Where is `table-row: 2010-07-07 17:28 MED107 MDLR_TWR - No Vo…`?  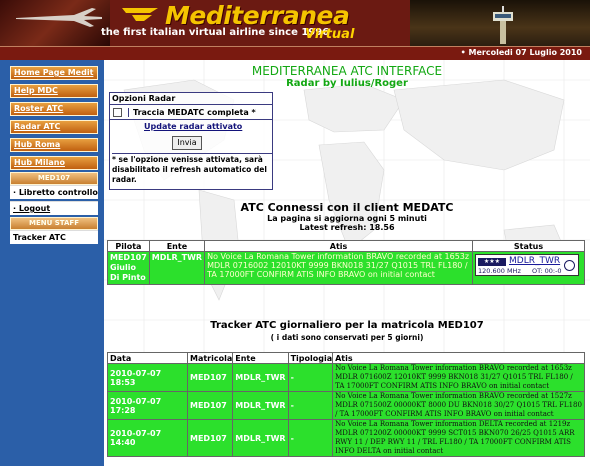 table-row: 2010-07-07 17:28 MED107 MDLR_TWR - No Vo… is located at coordinates (346, 405).